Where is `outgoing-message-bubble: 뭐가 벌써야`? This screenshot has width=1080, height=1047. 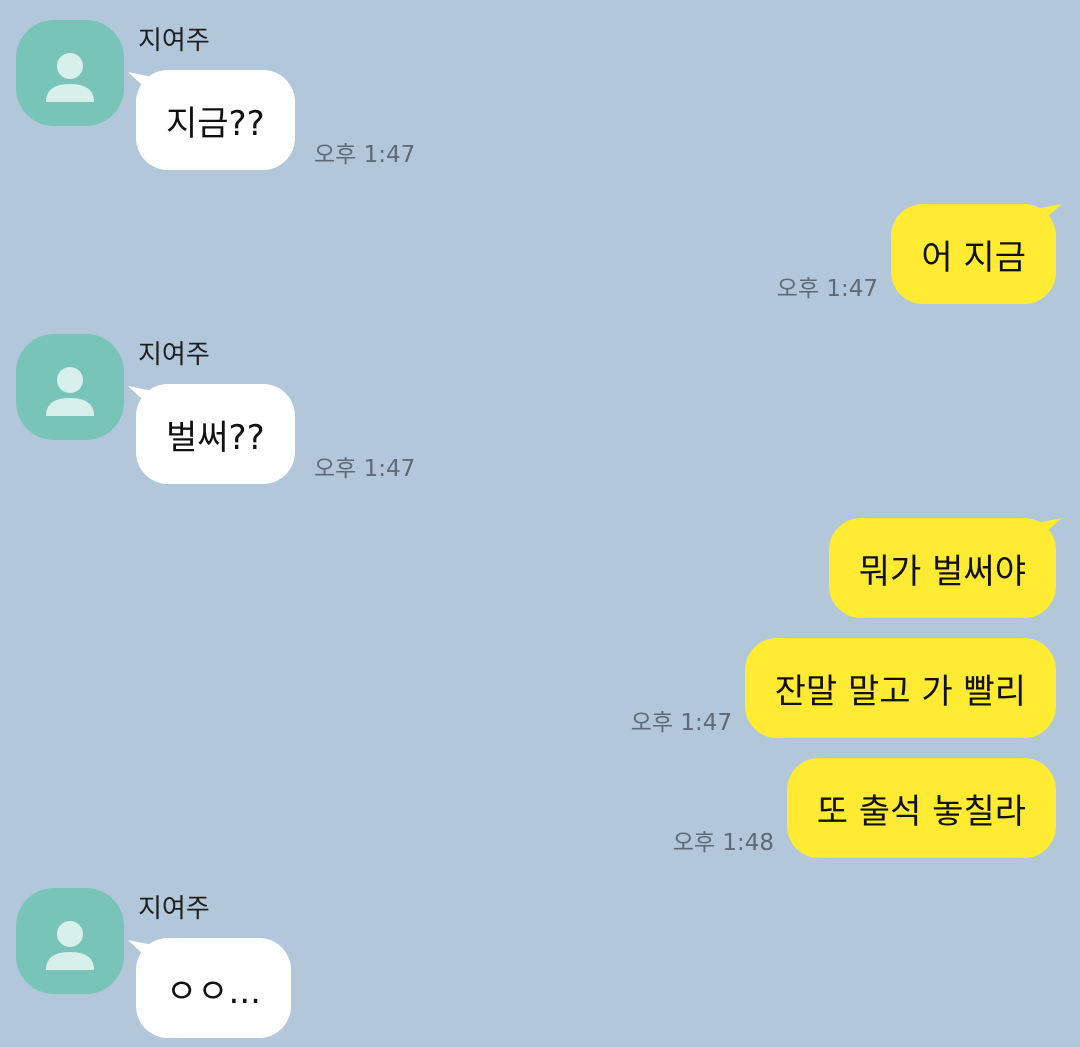
outgoing-message-bubble: 뭐가 벌써야 is located at coordinates (942, 568).